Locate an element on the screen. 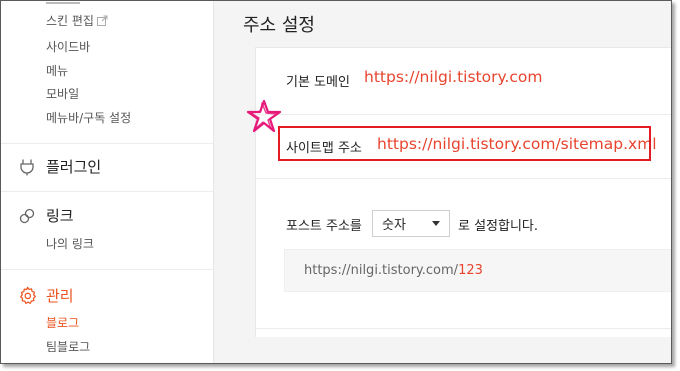 This screenshot has width=680, height=371. sidebar-item-label: 관리 is located at coordinates (60, 296).